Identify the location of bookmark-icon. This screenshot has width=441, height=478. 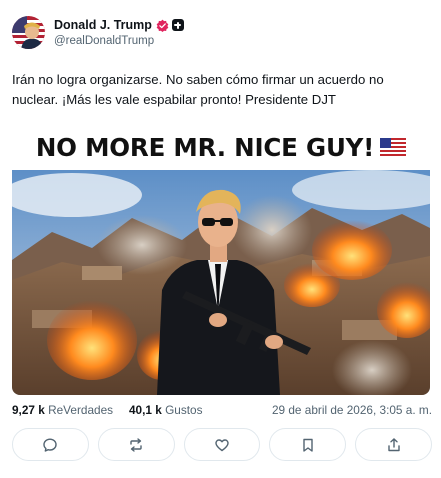
(308, 445).